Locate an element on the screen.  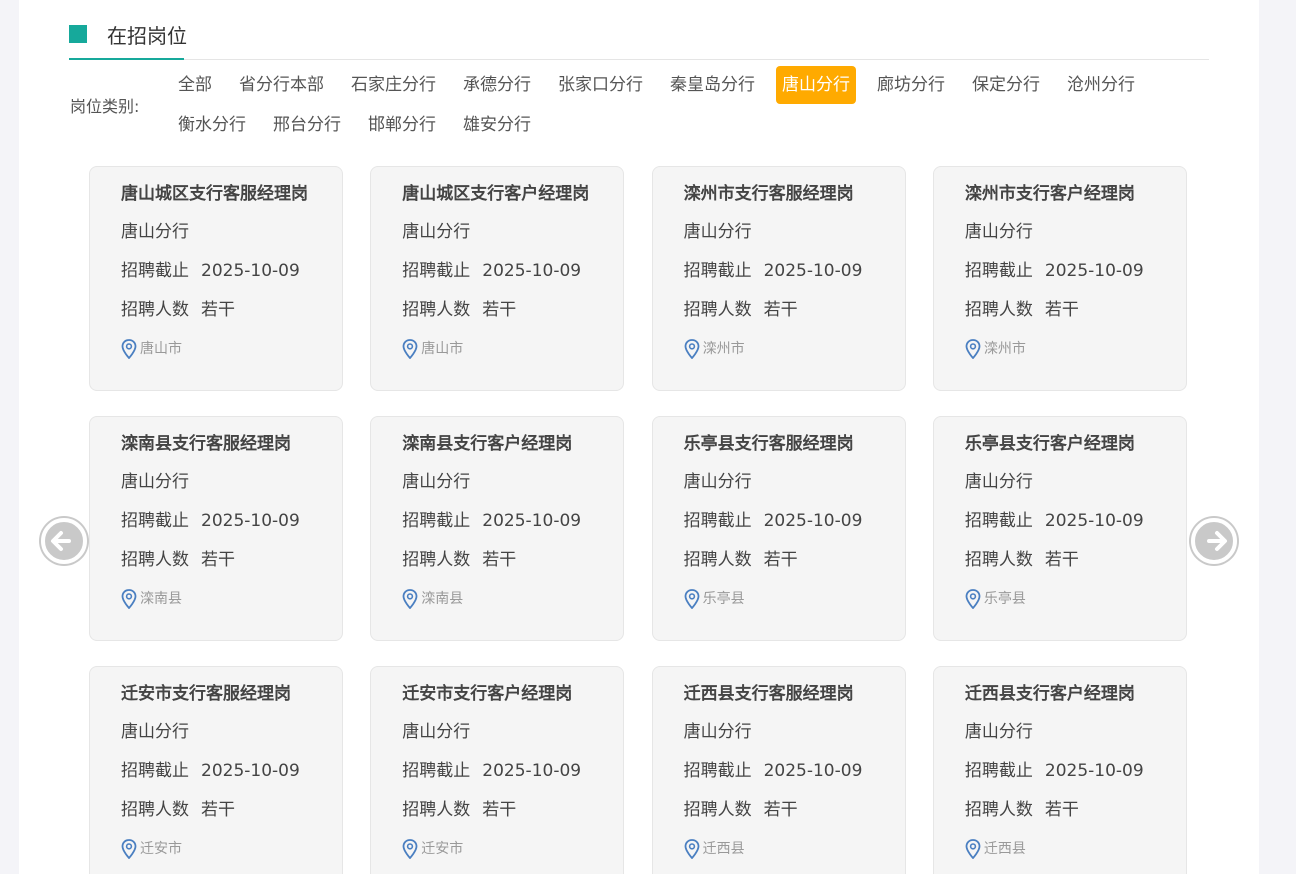
filter-all: 全部 is located at coordinates (195, 85).